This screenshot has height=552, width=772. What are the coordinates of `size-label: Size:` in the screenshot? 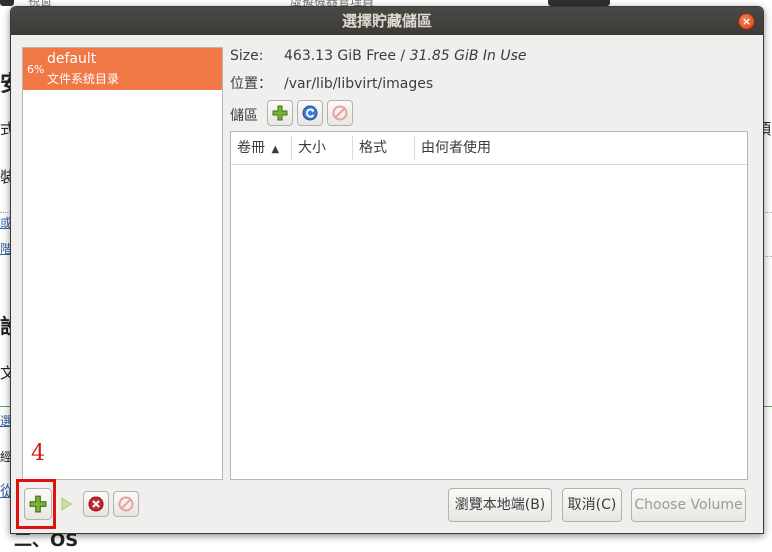 It's located at (247, 56).